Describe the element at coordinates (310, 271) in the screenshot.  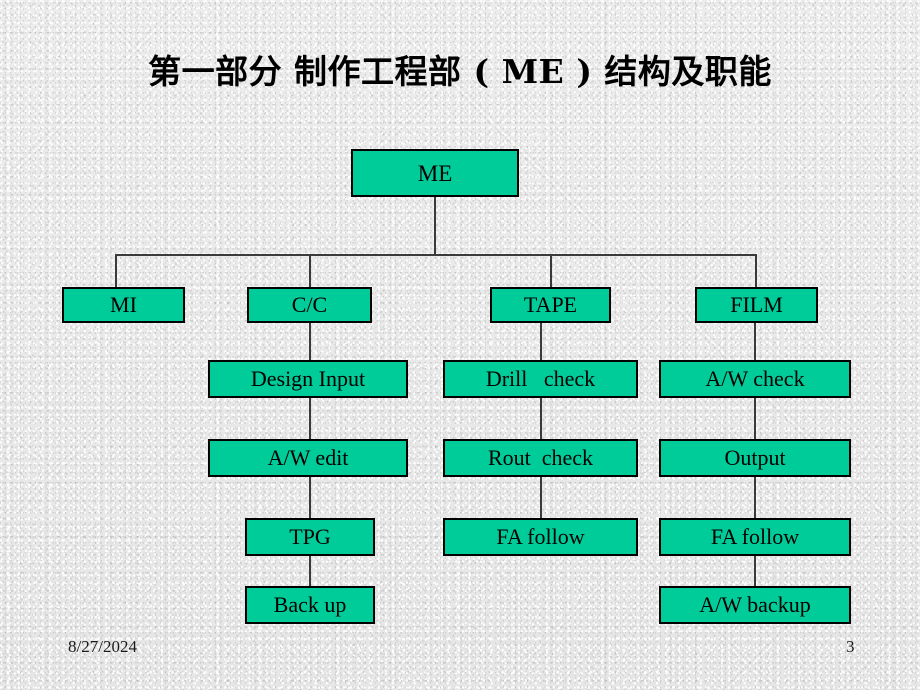
I see `connector-bus-to-cc` at that location.